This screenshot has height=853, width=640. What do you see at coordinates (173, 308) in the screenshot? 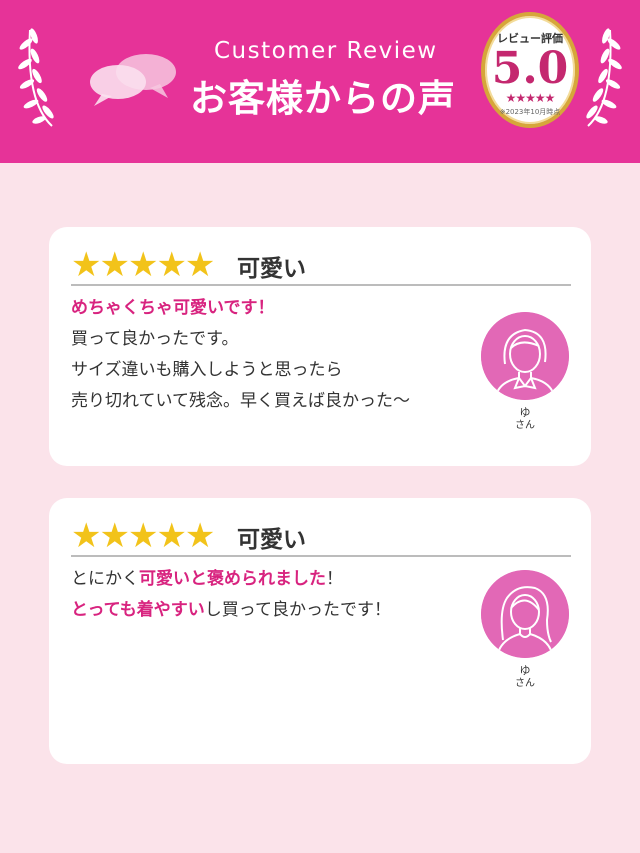
I see `highlight-text: めちゃくちゃ可愛いです！` at bounding box center [173, 308].